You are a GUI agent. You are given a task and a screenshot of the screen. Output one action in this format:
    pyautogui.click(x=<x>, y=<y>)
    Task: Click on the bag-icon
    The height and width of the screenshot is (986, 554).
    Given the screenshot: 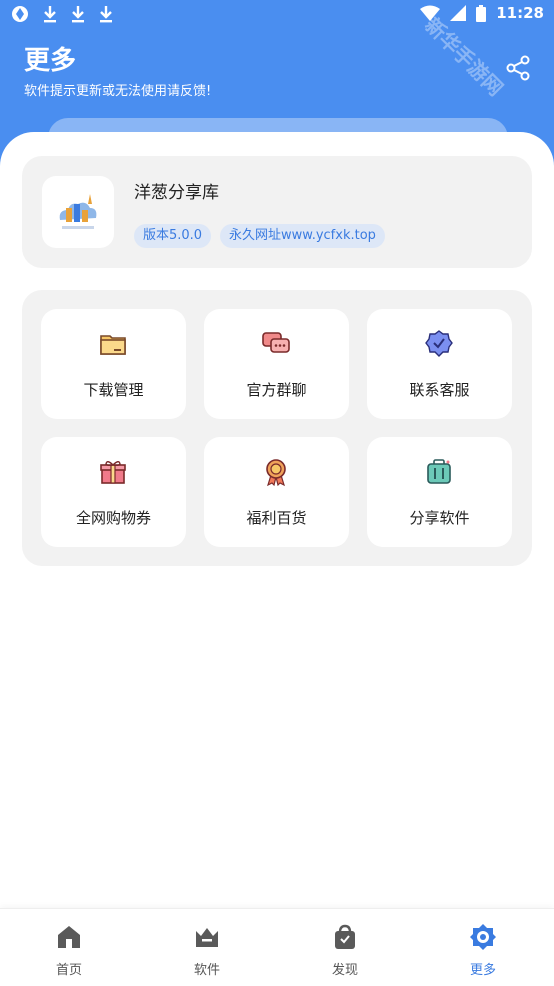 What is the action you would take?
    pyautogui.click(x=345, y=936)
    